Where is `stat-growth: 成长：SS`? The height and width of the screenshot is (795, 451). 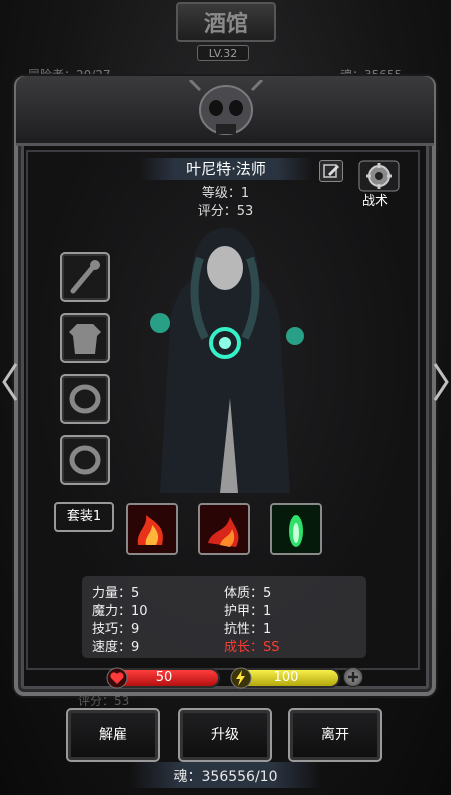 stat-growth: 成长：SS is located at coordinates (252, 647).